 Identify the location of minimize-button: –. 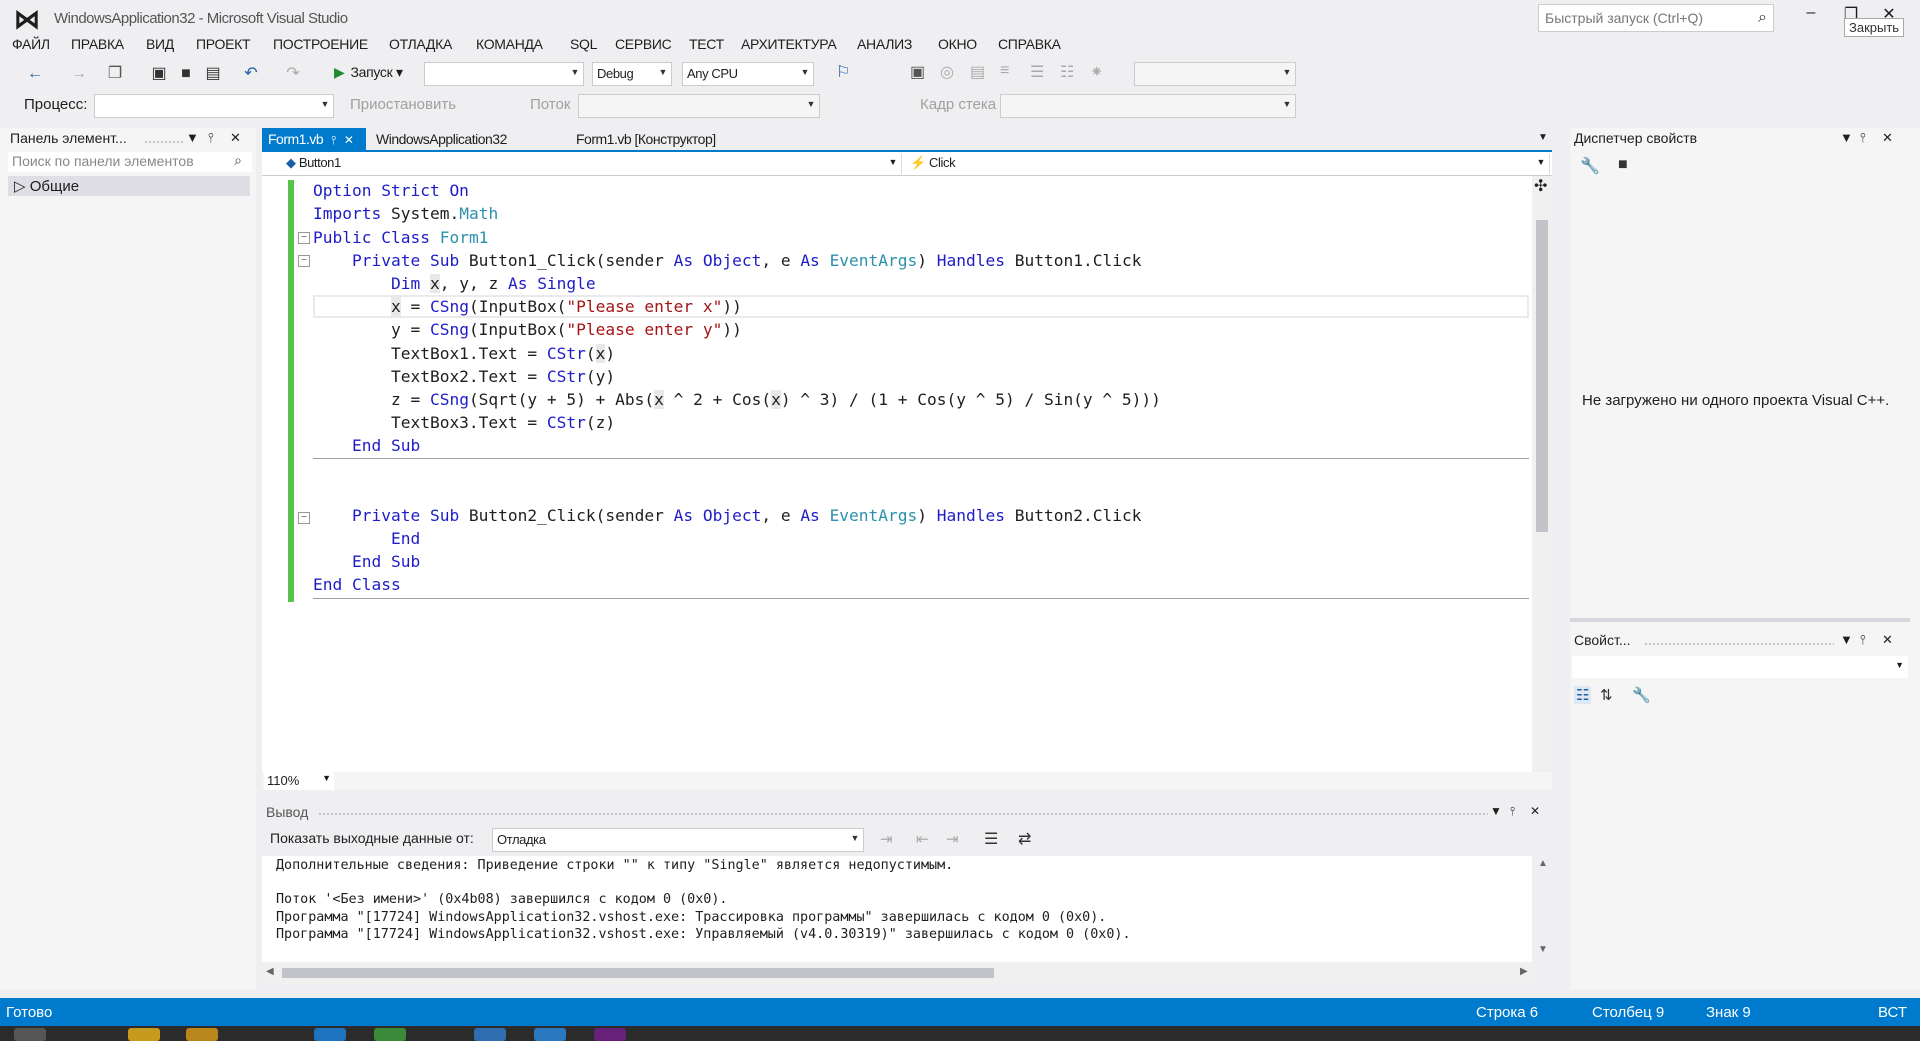
(1811, 16).